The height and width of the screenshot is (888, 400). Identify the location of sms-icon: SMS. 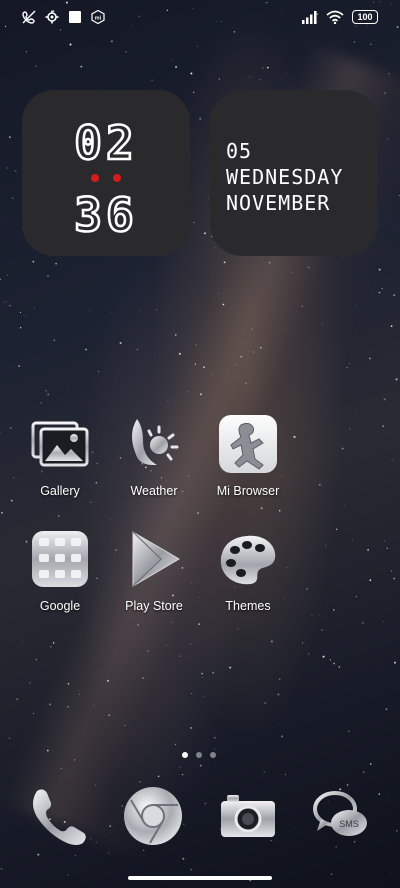
(342, 816).